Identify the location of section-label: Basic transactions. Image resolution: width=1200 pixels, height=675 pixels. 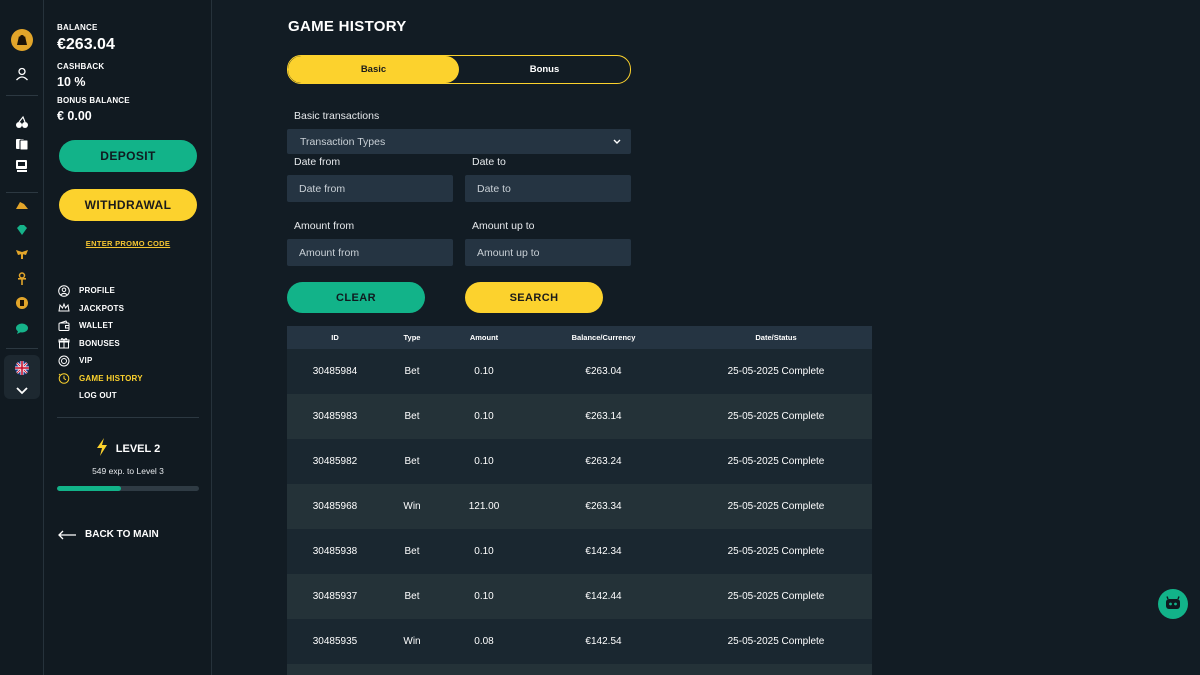
(337, 116).